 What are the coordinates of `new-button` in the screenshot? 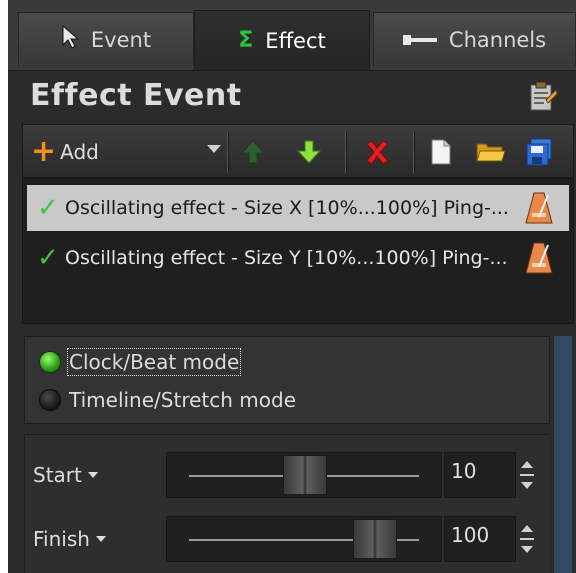 It's located at (441, 152).